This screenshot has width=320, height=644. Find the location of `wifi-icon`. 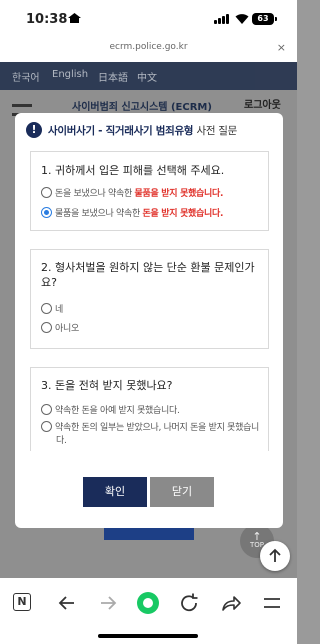

wifi-icon is located at coordinates (242, 19).